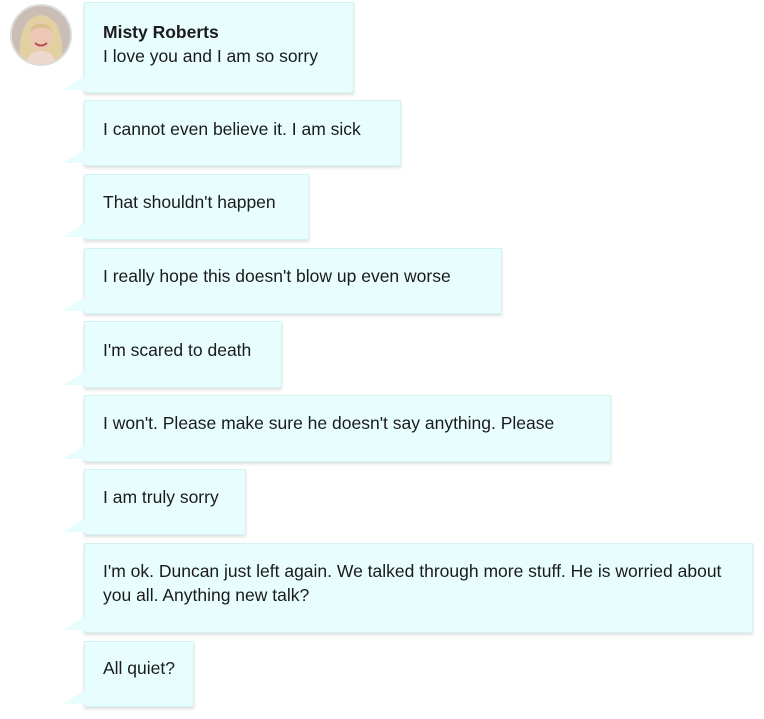 The width and height of the screenshot is (764, 719). I want to click on profile-photo-icon, so click(41, 35).